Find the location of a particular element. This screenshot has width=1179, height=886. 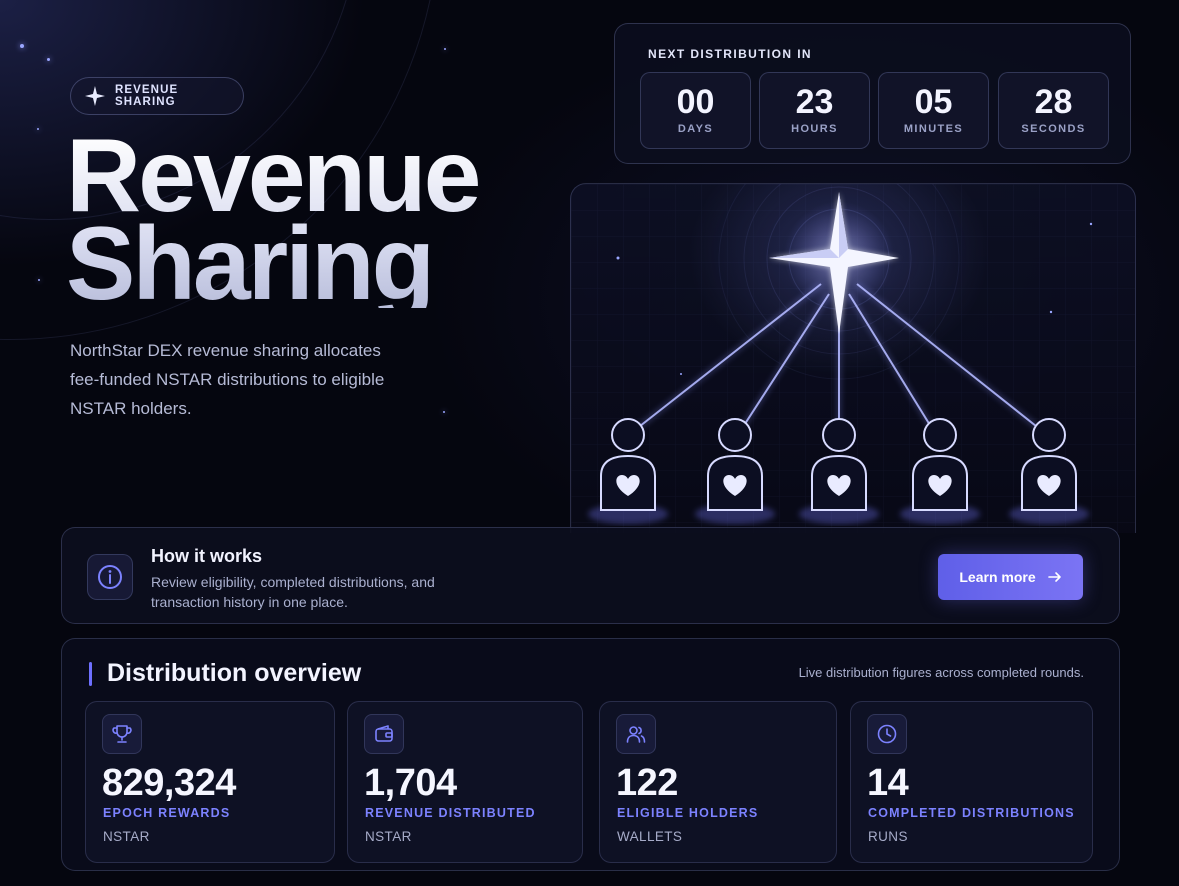

countdown-unit: MINUTES is located at coordinates (933, 129).